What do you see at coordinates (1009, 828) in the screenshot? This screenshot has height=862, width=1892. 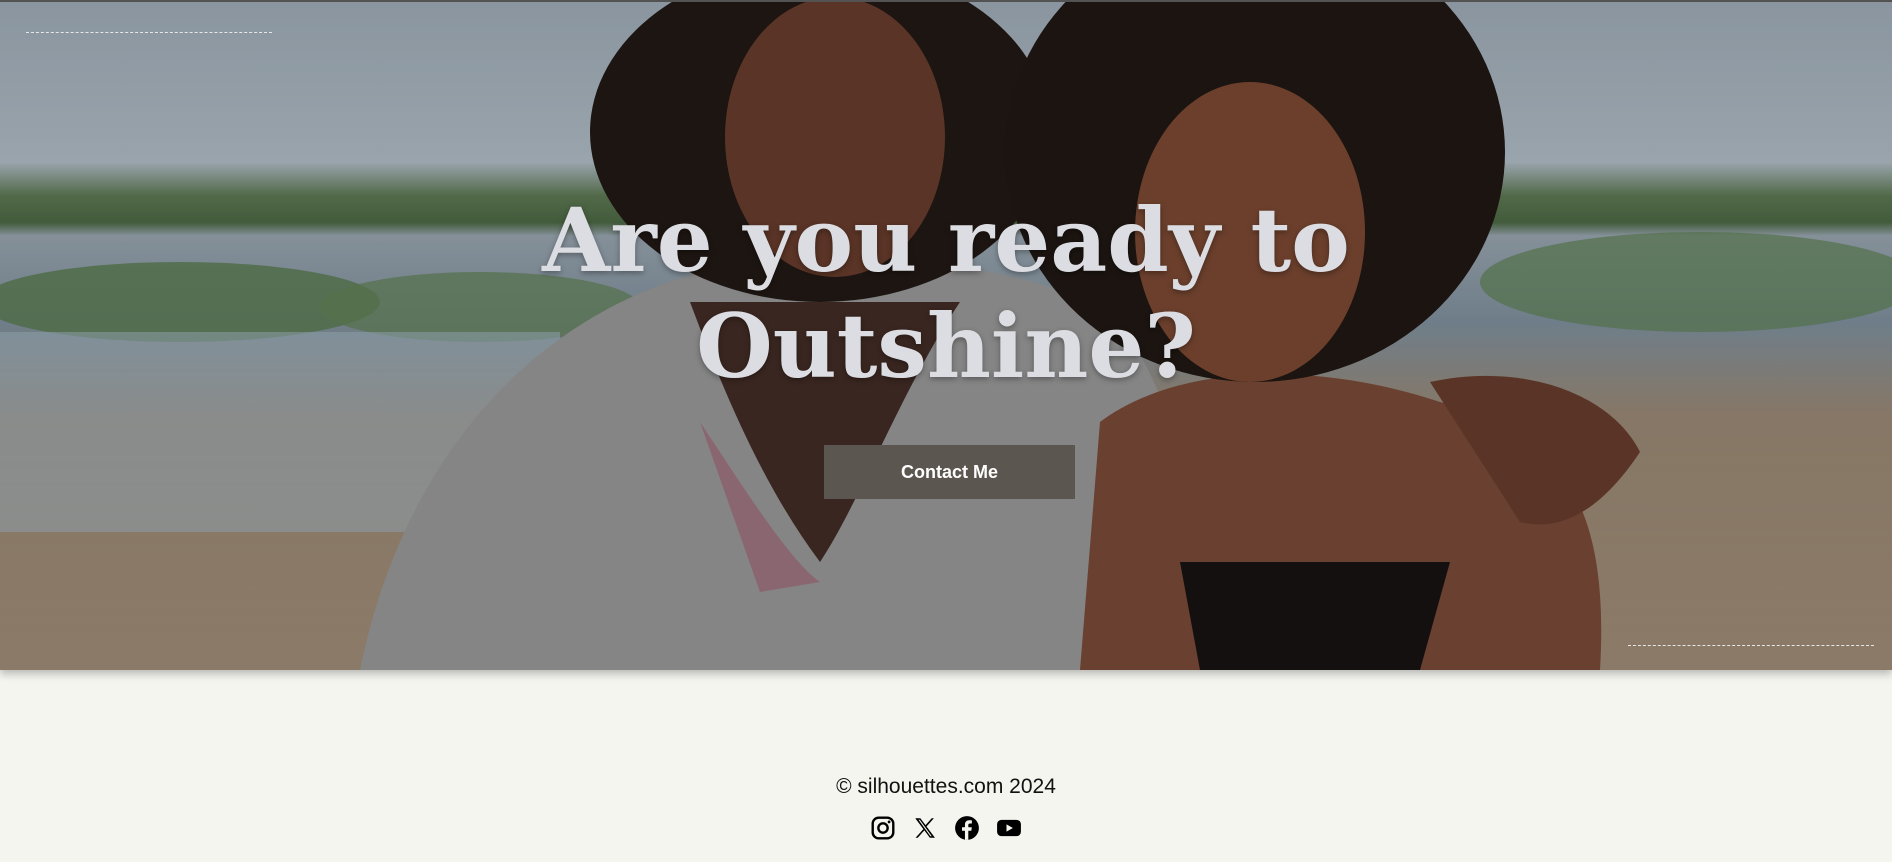 I see `youtube-icon` at bounding box center [1009, 828].